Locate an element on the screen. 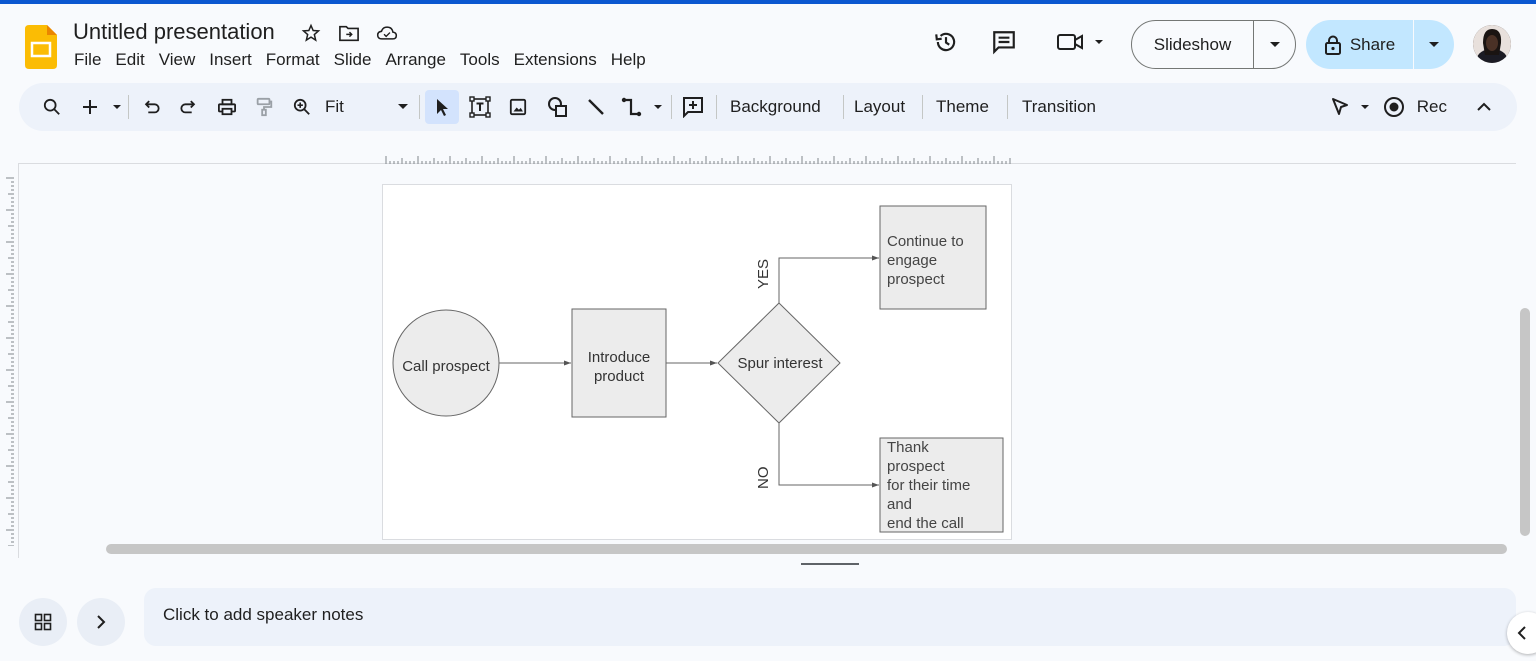 The width and height of the screenshot is (1536, 661). title-icons is located at coordinates (349, 33).